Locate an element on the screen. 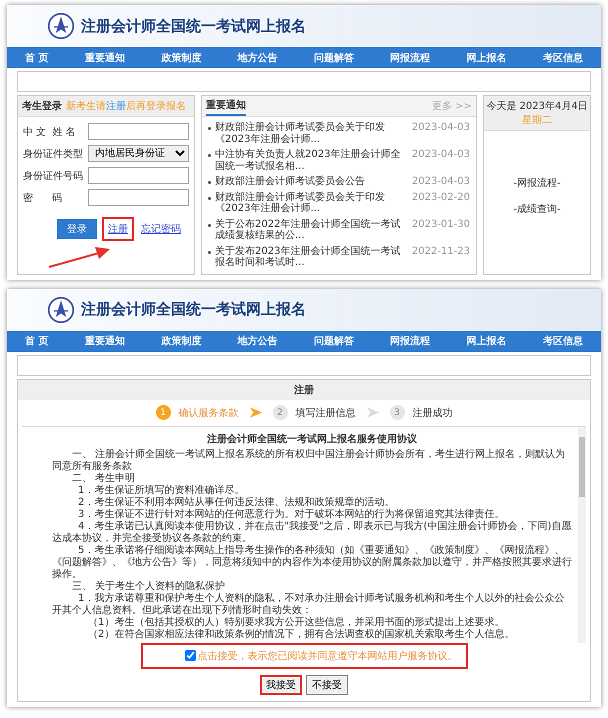  agreement-paragraph: （1）考生（包括其授权的人）特别要求我方公开这些信息，并采用书面的形式提出上述要求。 is located at coordinates (296, 622).